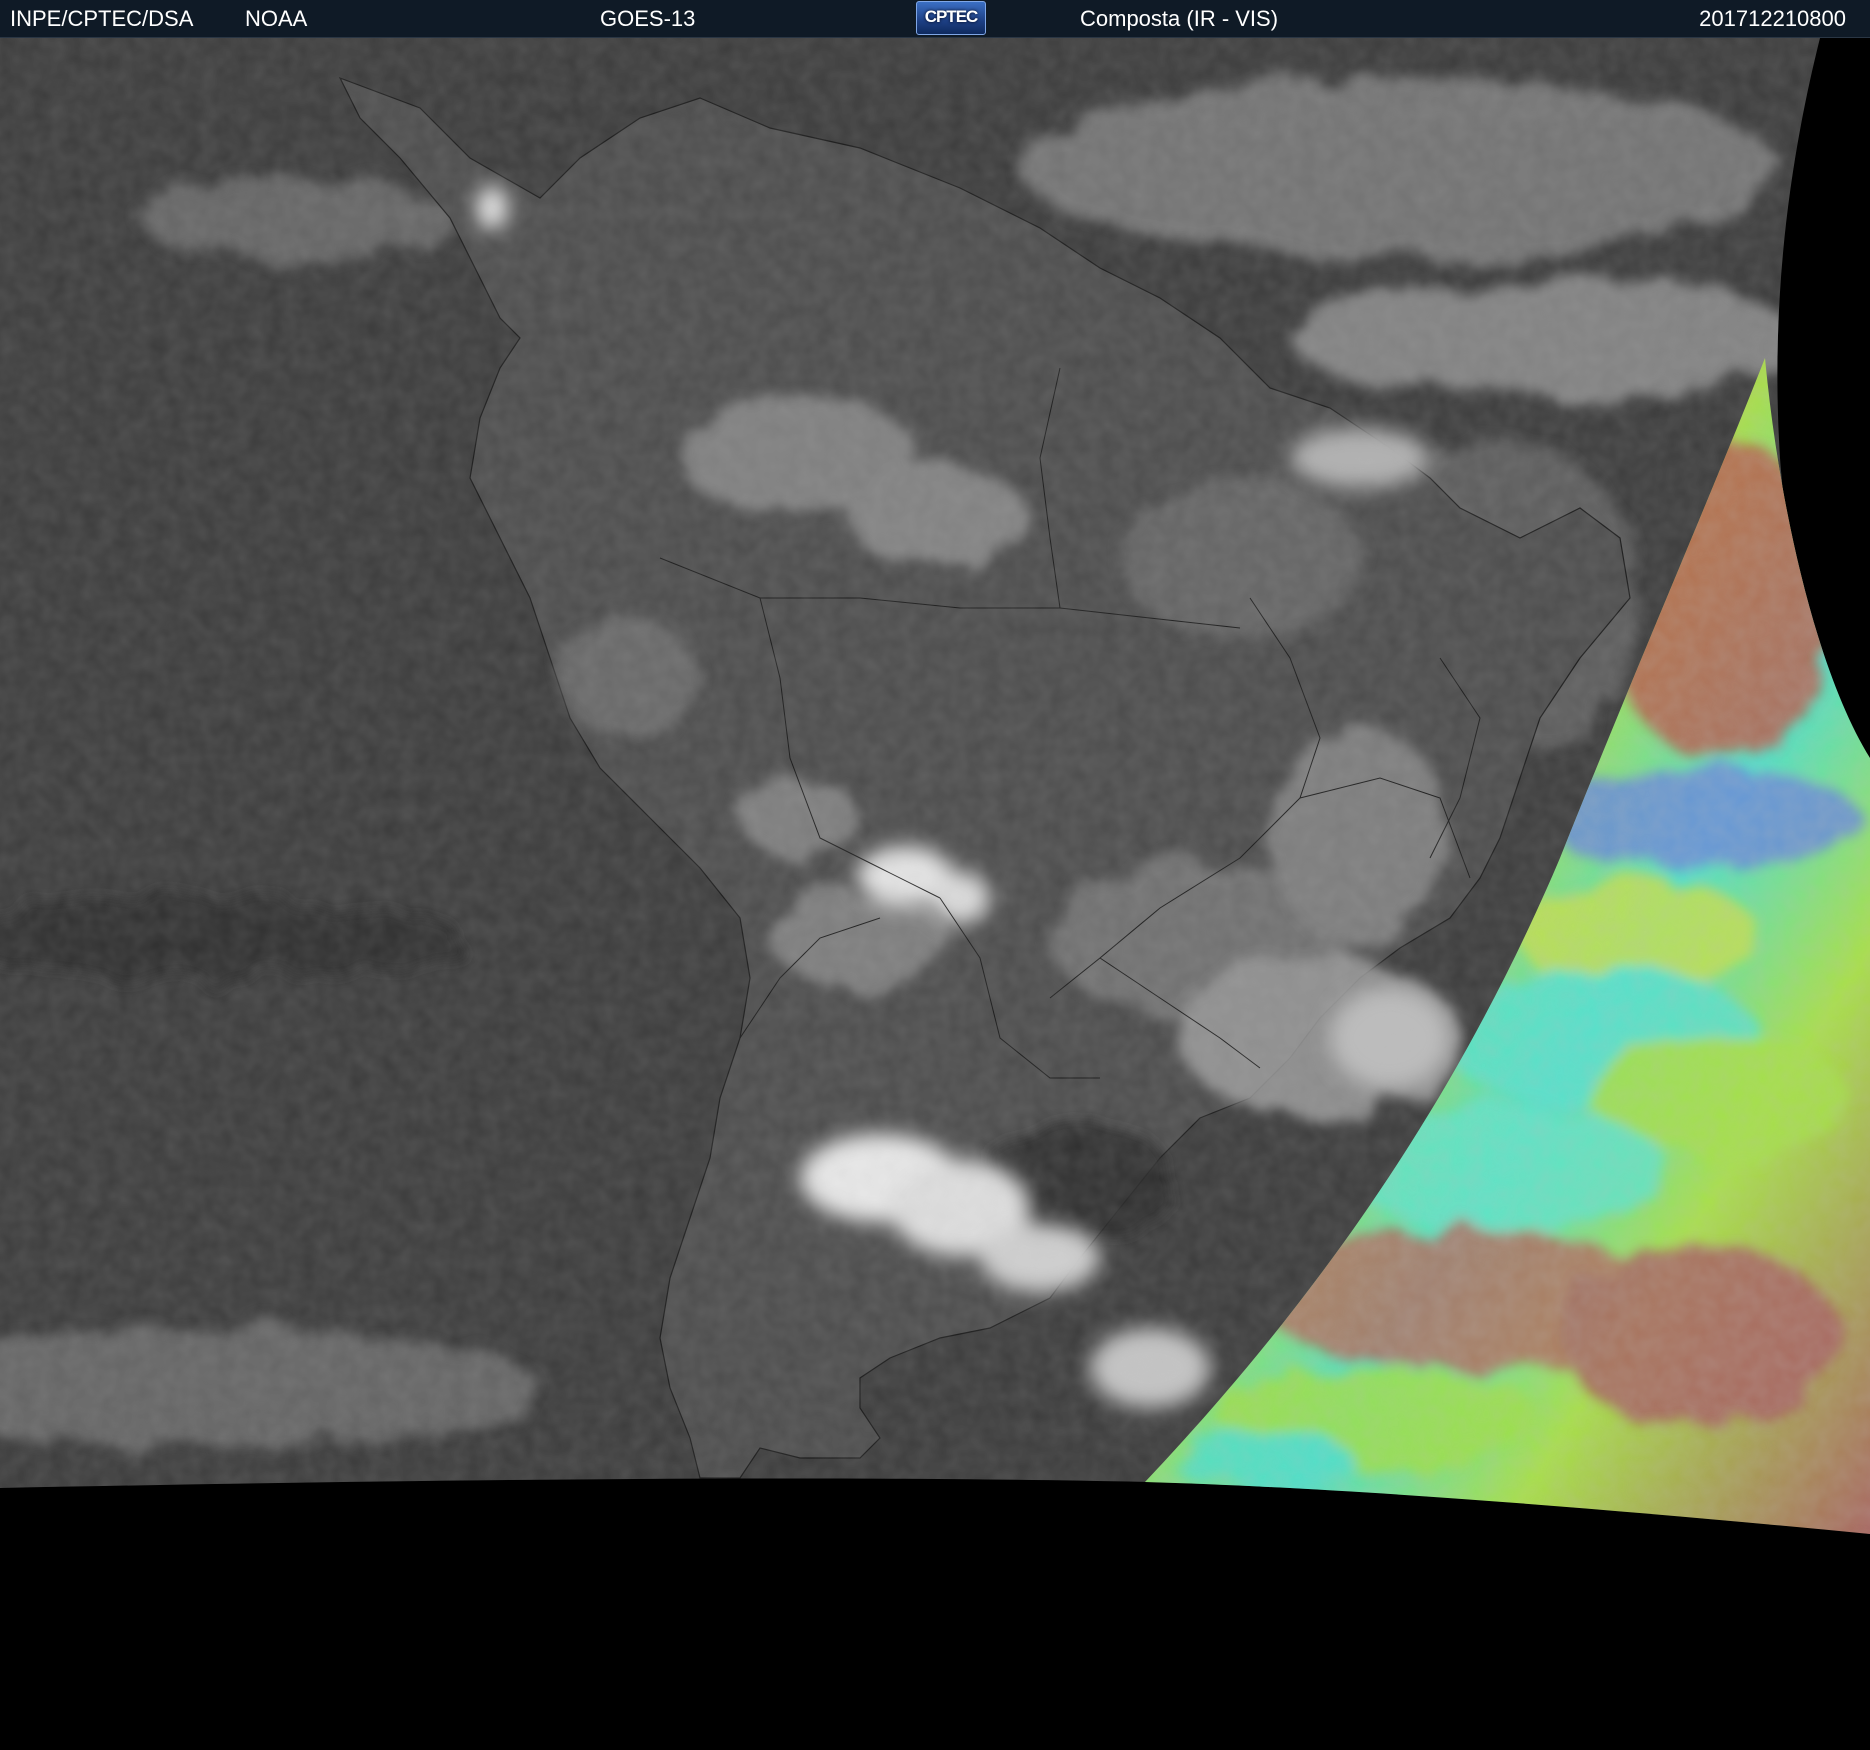 This screenshot has height=1750, width=1870. Describe the element at coordinates (102, 18) in the screenshot. I see `organization-label: INPE/CPTEC/DSA` at that location.